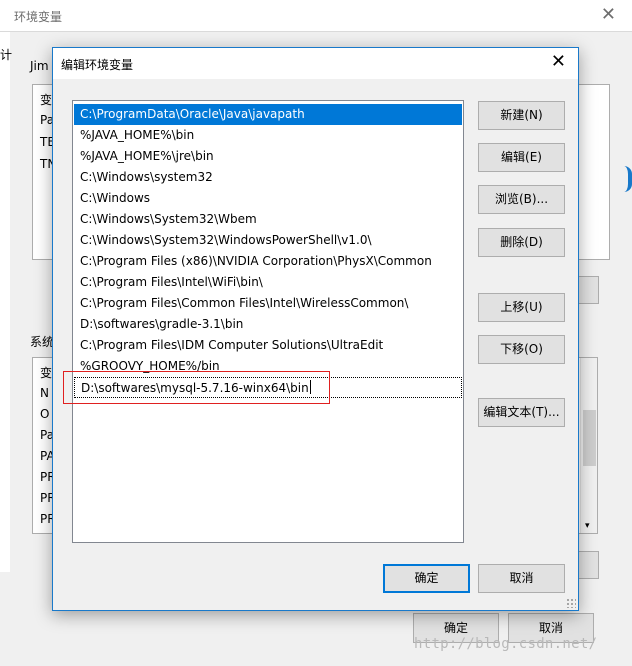  What do you see at coordinates (42, 342) in the screenshot?
I see `system-variables-group-label: 系统` at bounding box center [42, 342].